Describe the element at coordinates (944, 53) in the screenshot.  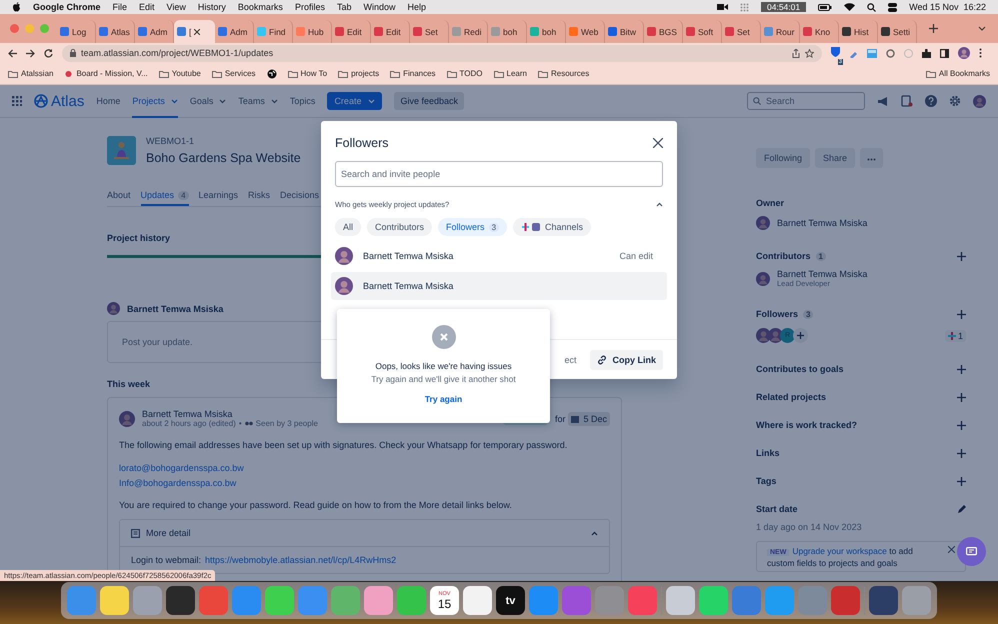
I see `side-panel-icon` at that location.